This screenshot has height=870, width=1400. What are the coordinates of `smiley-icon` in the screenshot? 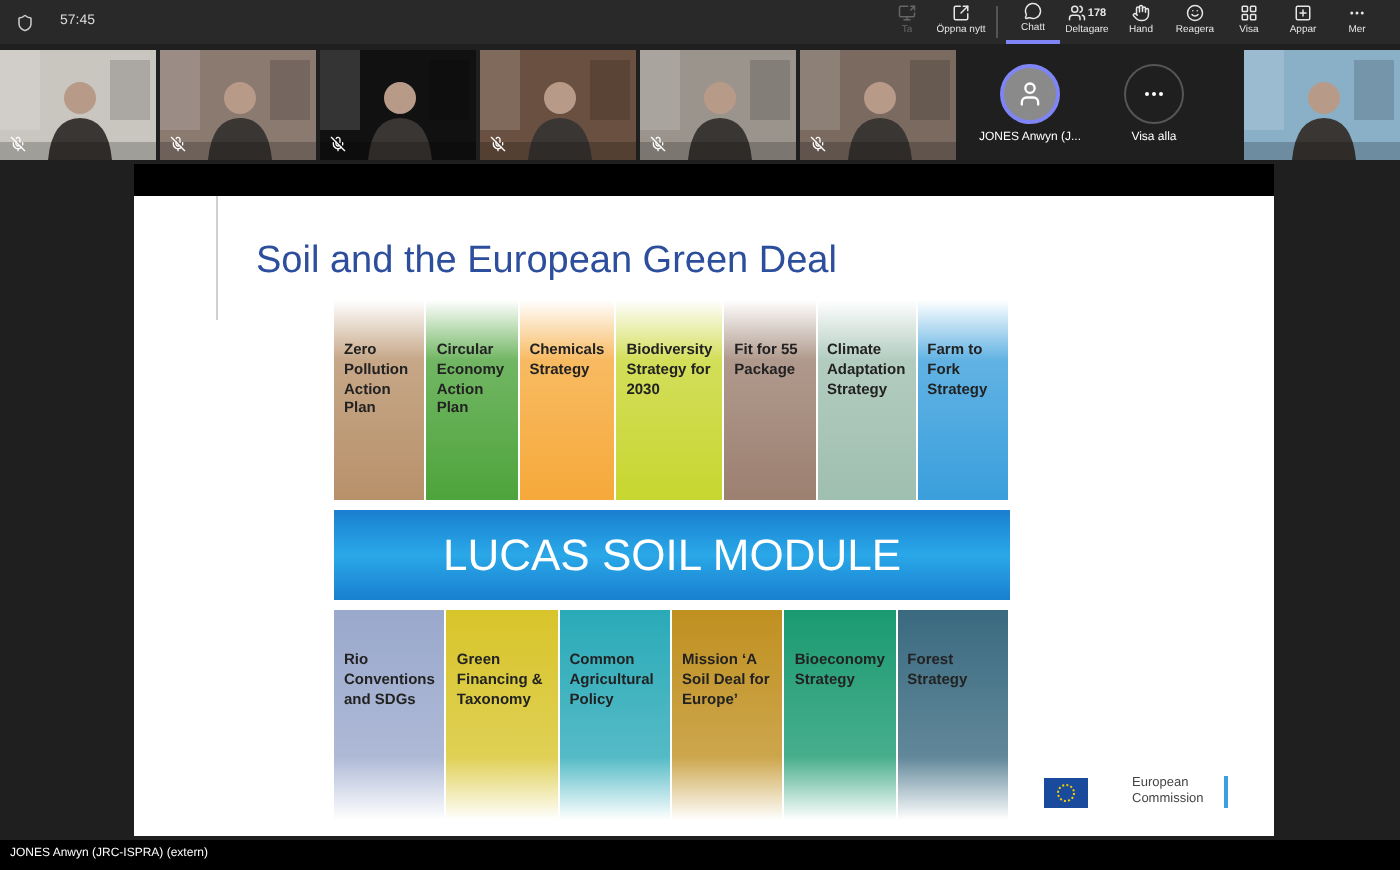 It's located at (1195, 13).